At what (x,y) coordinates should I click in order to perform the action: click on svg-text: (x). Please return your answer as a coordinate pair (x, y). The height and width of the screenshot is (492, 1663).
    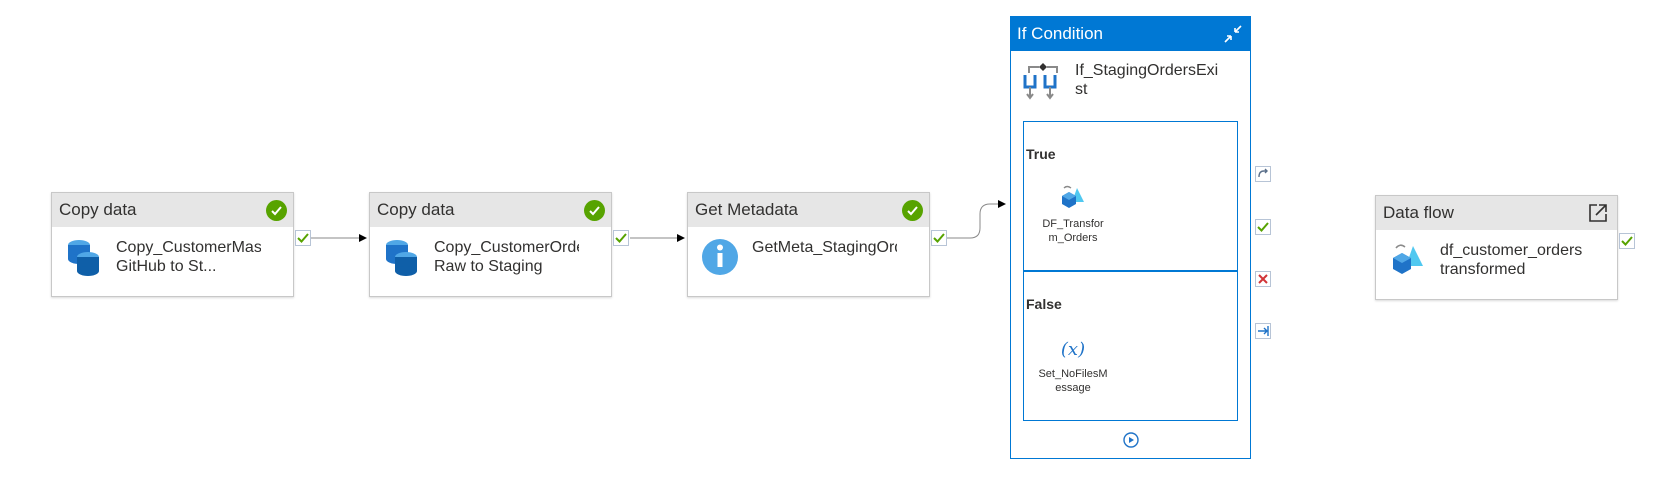
    Looking at the image, I should click on (1073, 349).